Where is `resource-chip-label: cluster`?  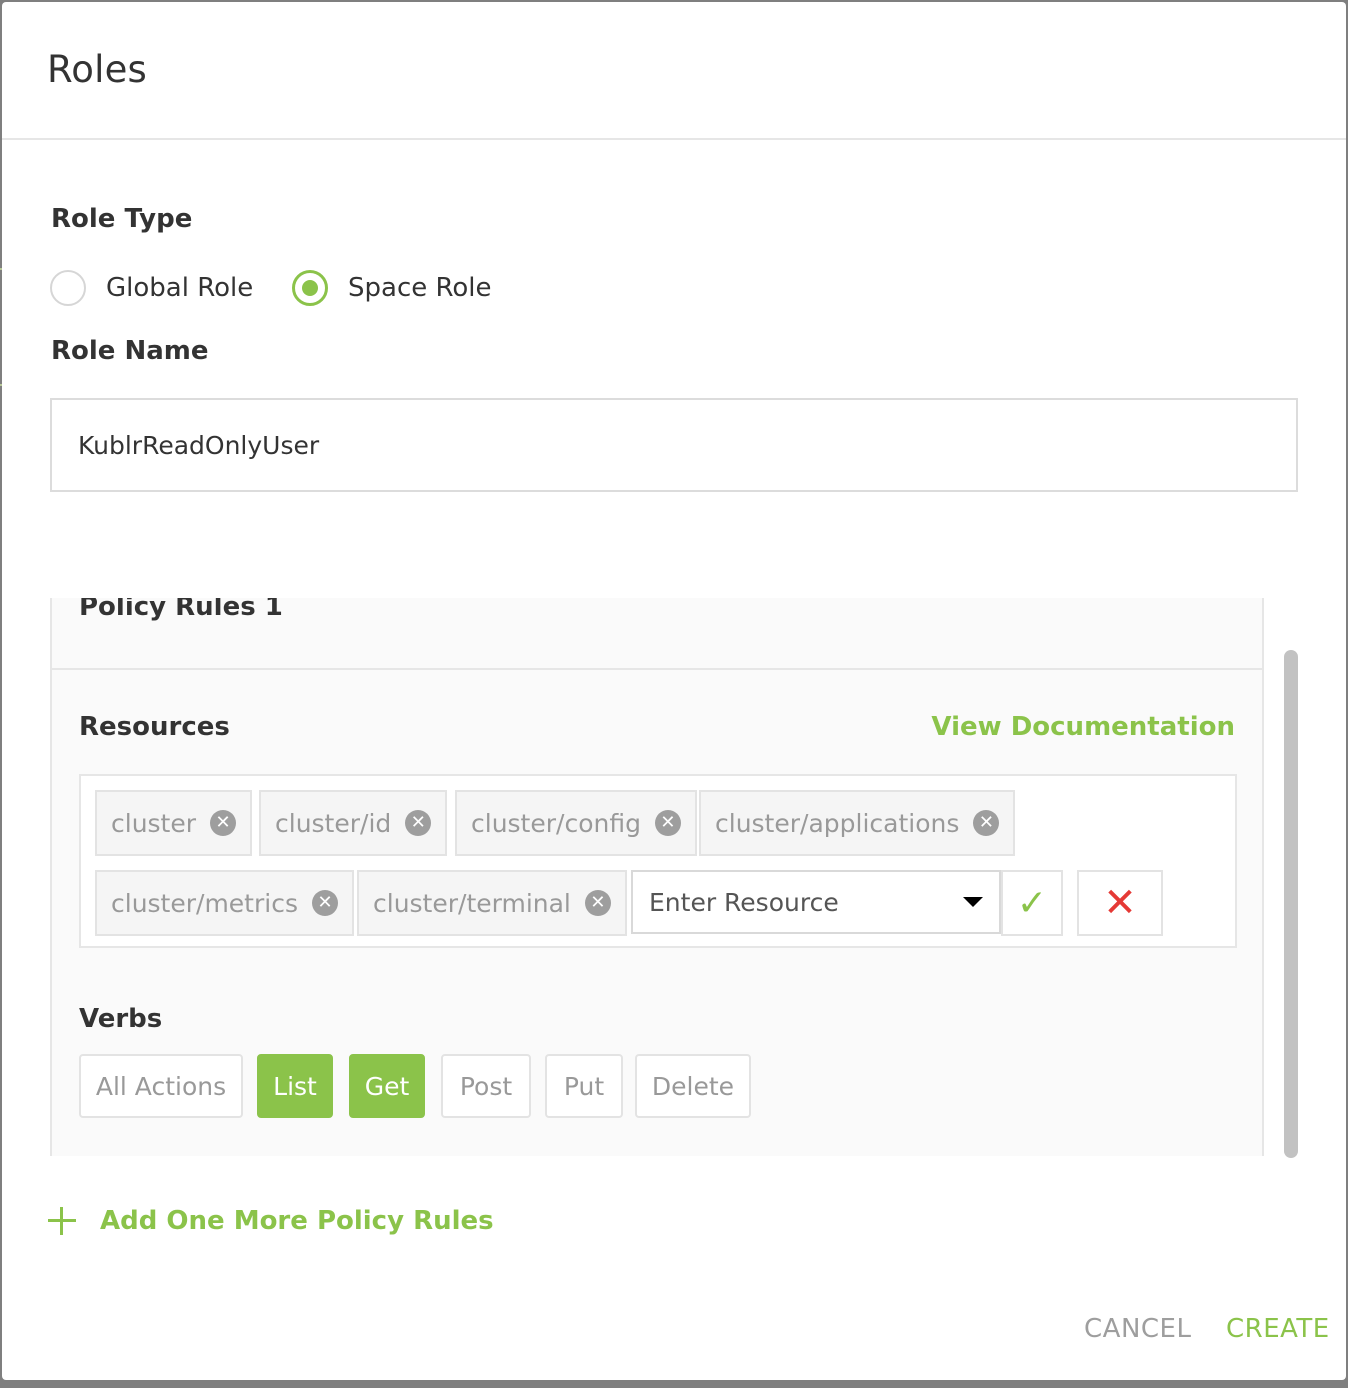
resource-chip-label: cluster is located at coordinates (154, 823).